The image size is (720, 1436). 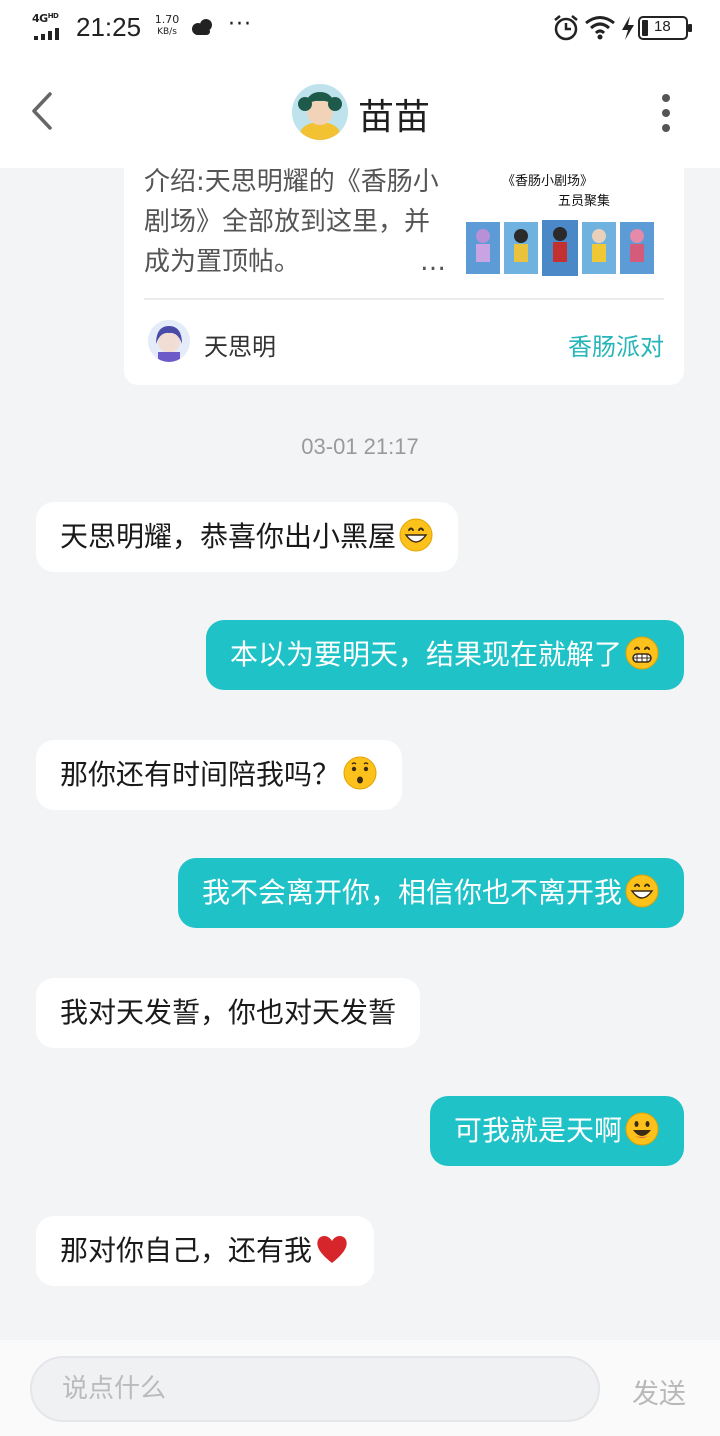 I want to click on message-text: 那你还有时间陪我吗？, so click(x=200, y=774).